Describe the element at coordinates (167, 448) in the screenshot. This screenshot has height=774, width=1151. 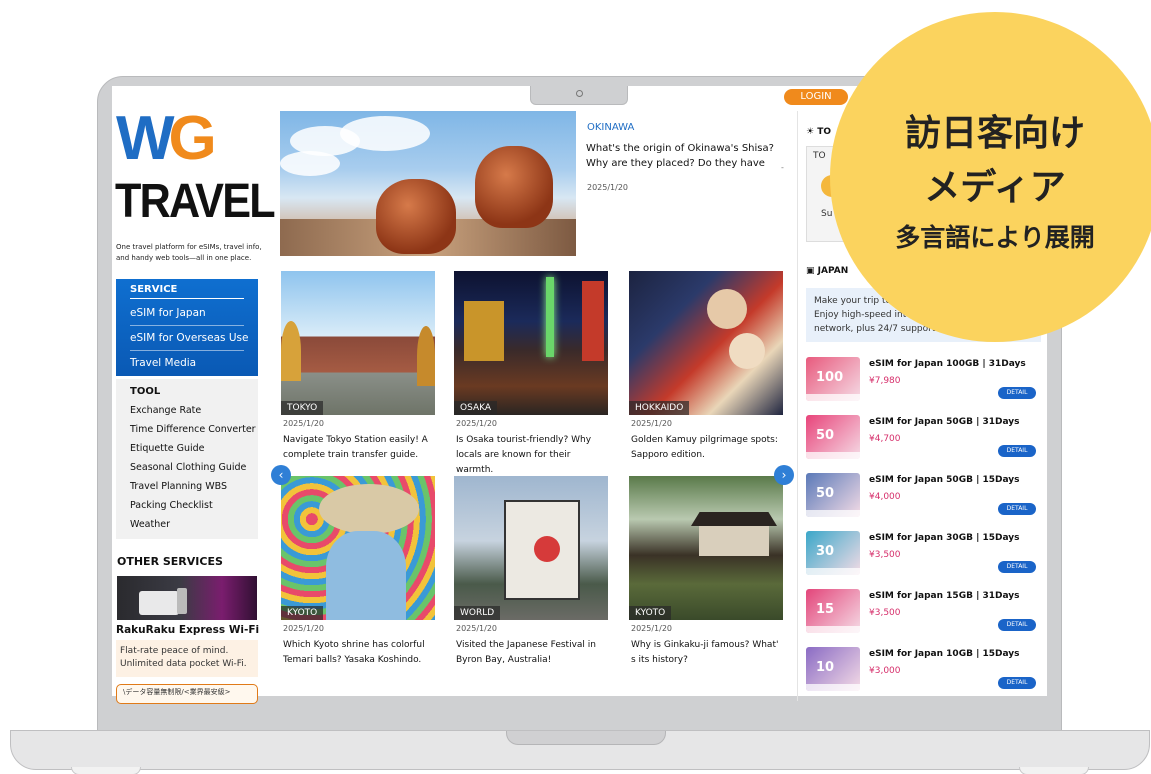
I see `tool-item-etiquette: Etiquette Guide` at that location.